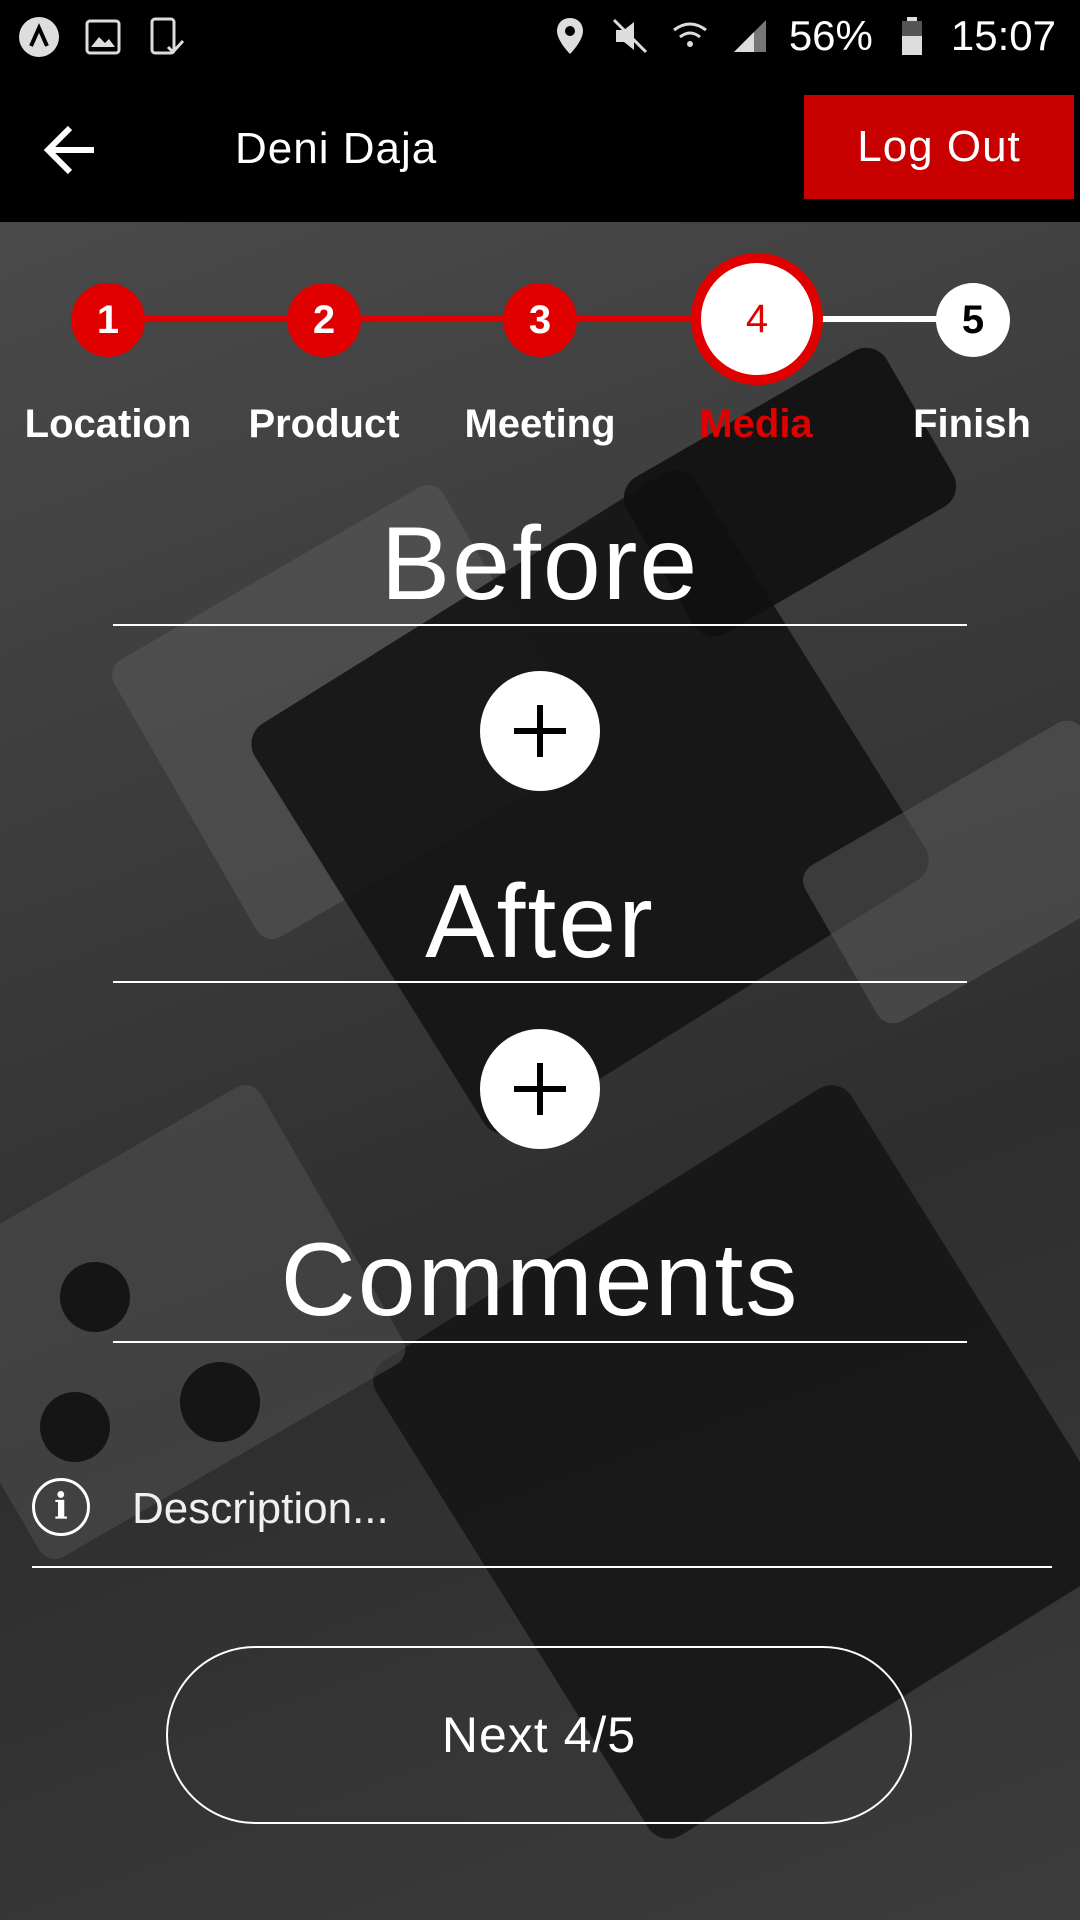  What do you see at coordinates (542, 1567) in the screenshot?
I see `description-underline` at bounding box center [542, 1567].